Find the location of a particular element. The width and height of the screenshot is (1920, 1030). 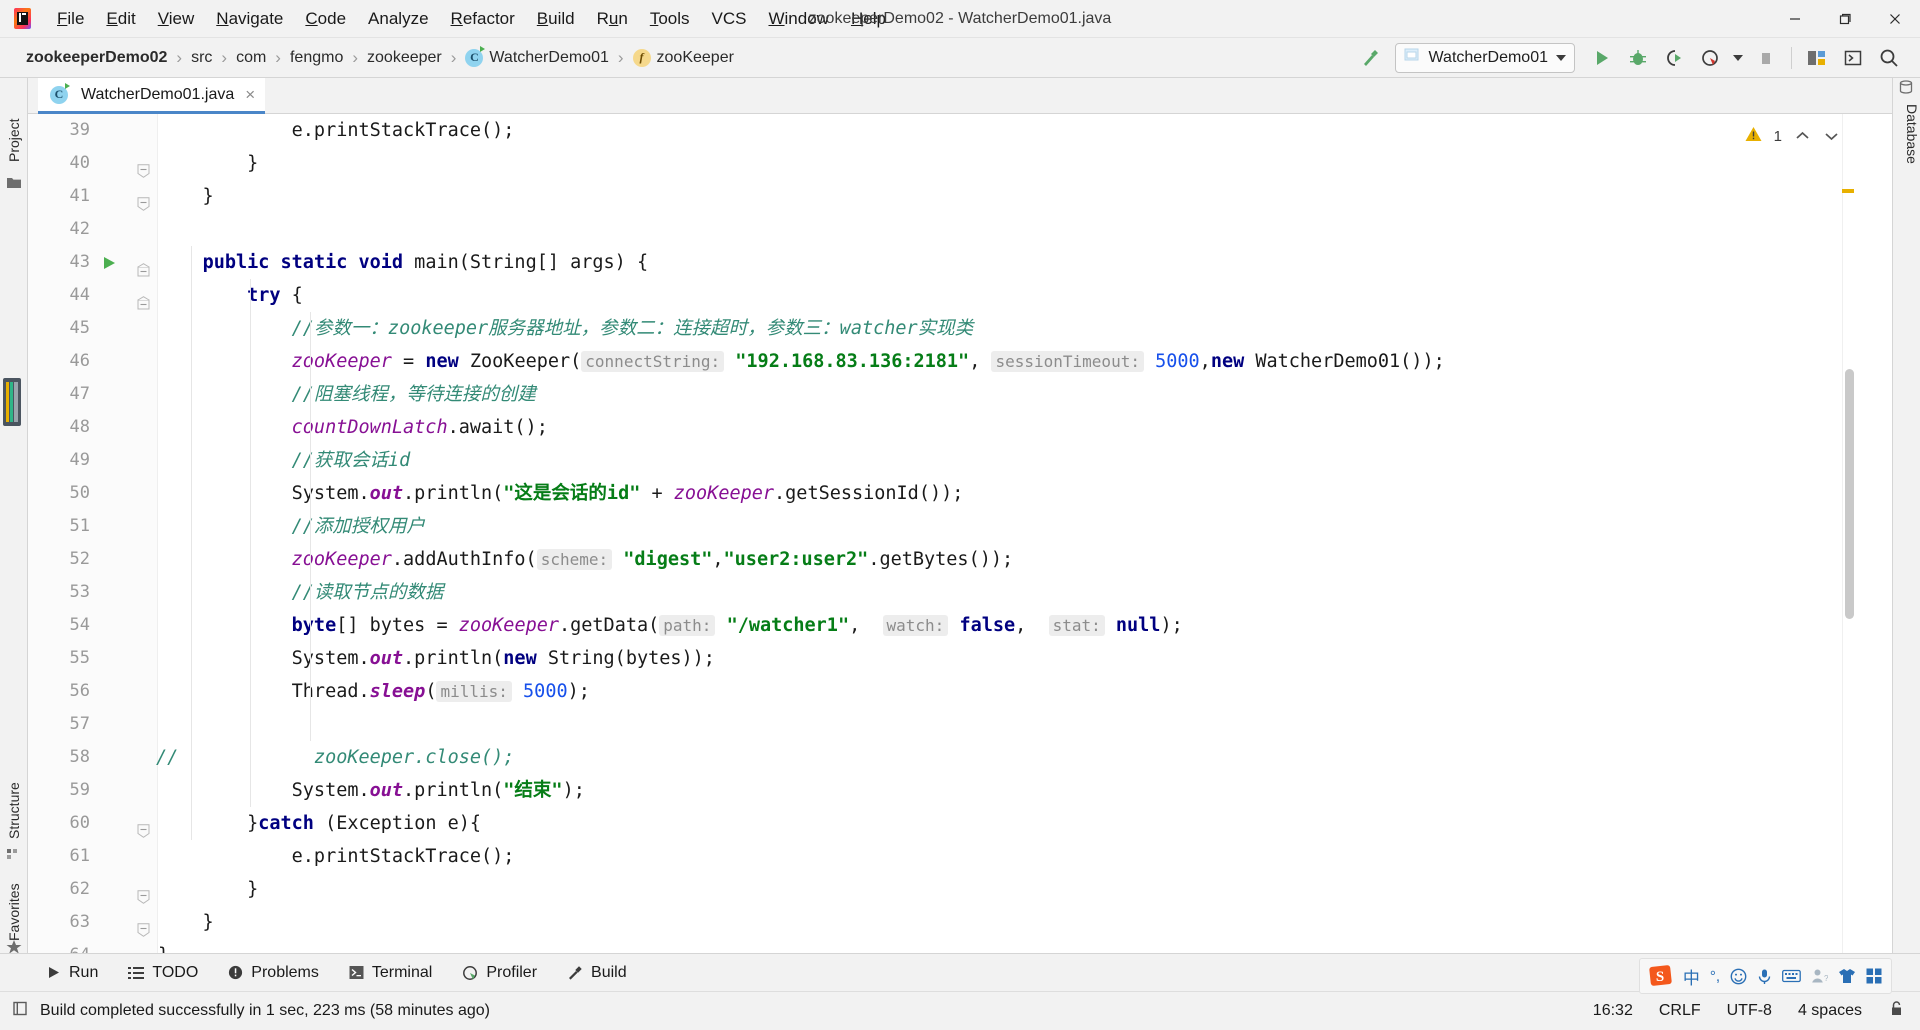

profiler-chevron-down-icon is located at coordinates (1738, 58).